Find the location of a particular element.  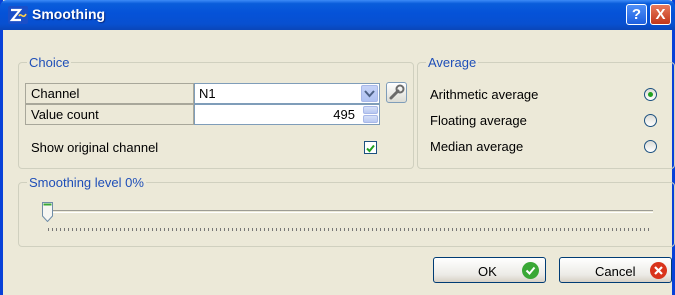

cancel-button: Cancel is located at coordinates (615, 270).